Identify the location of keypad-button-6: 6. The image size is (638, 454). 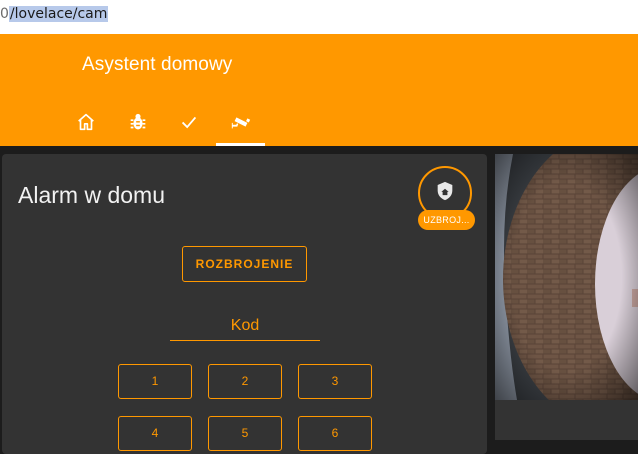
(335, 433).